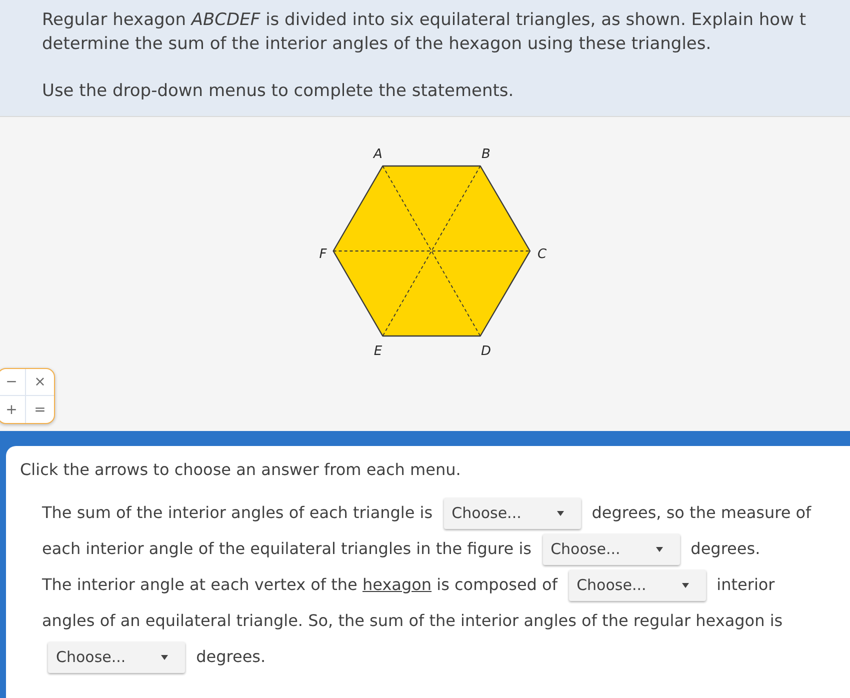 The width and height of the screenshot is (850, 698). I want to click on calculator-button: − × + =, so click(27, 396).